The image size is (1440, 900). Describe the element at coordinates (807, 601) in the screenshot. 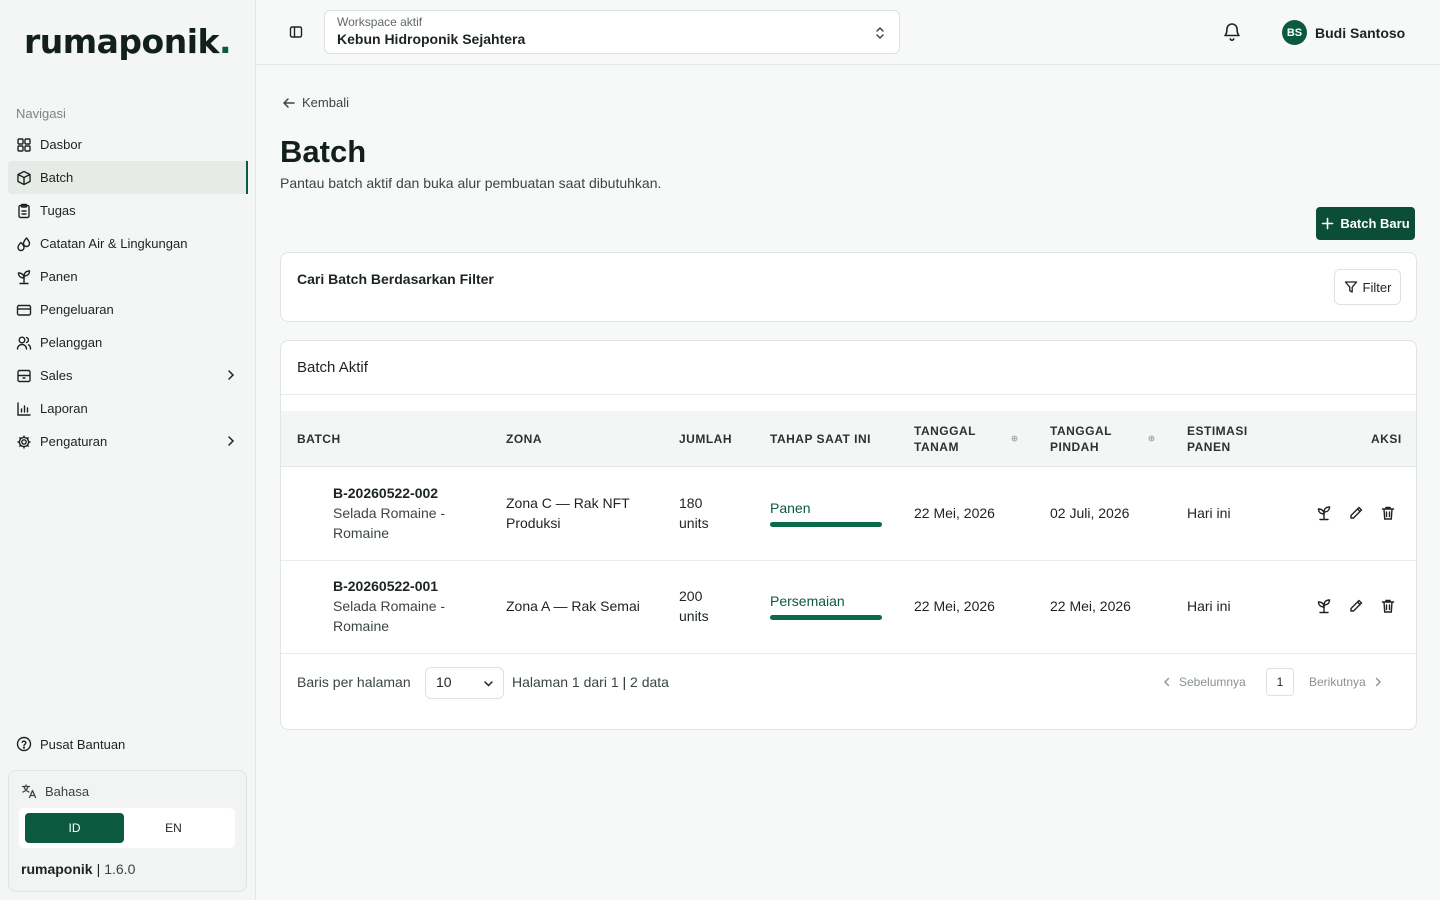

I see `stage-label: Persemaian` at that location.